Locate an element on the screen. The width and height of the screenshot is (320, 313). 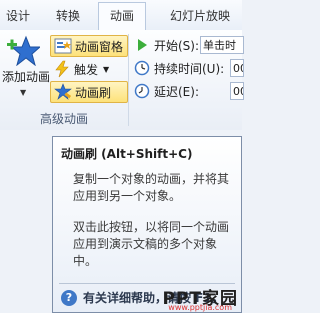
tab-animations: 动画 is located at coordinates (122, 16).